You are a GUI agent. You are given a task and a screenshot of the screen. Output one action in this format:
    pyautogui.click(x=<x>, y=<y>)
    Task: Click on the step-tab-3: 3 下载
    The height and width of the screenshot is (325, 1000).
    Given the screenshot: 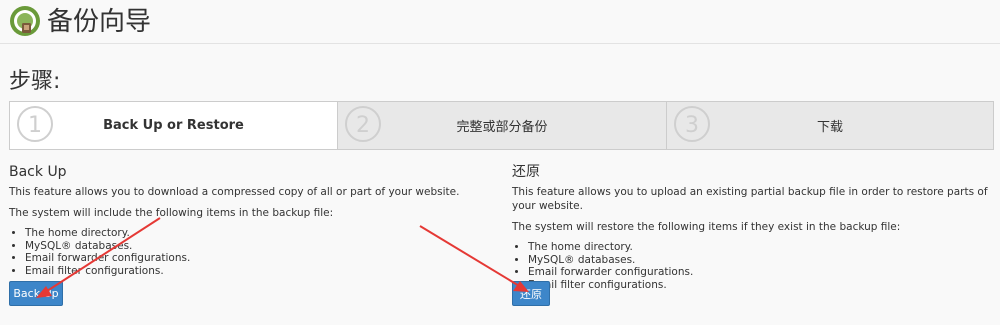 What is the action you would take?
    pyautogui.click(x=830, y=125)
    